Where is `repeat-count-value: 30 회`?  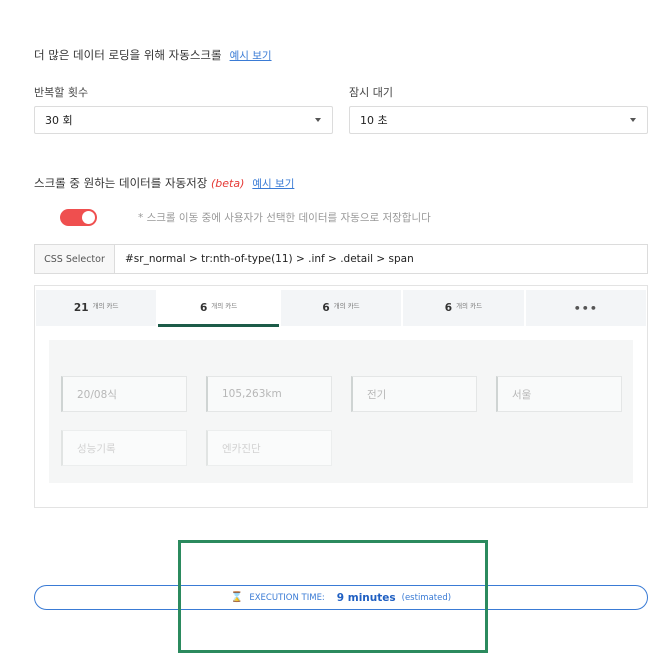 repeat-count-value: 30 회 is located at coordinates (59, 120).